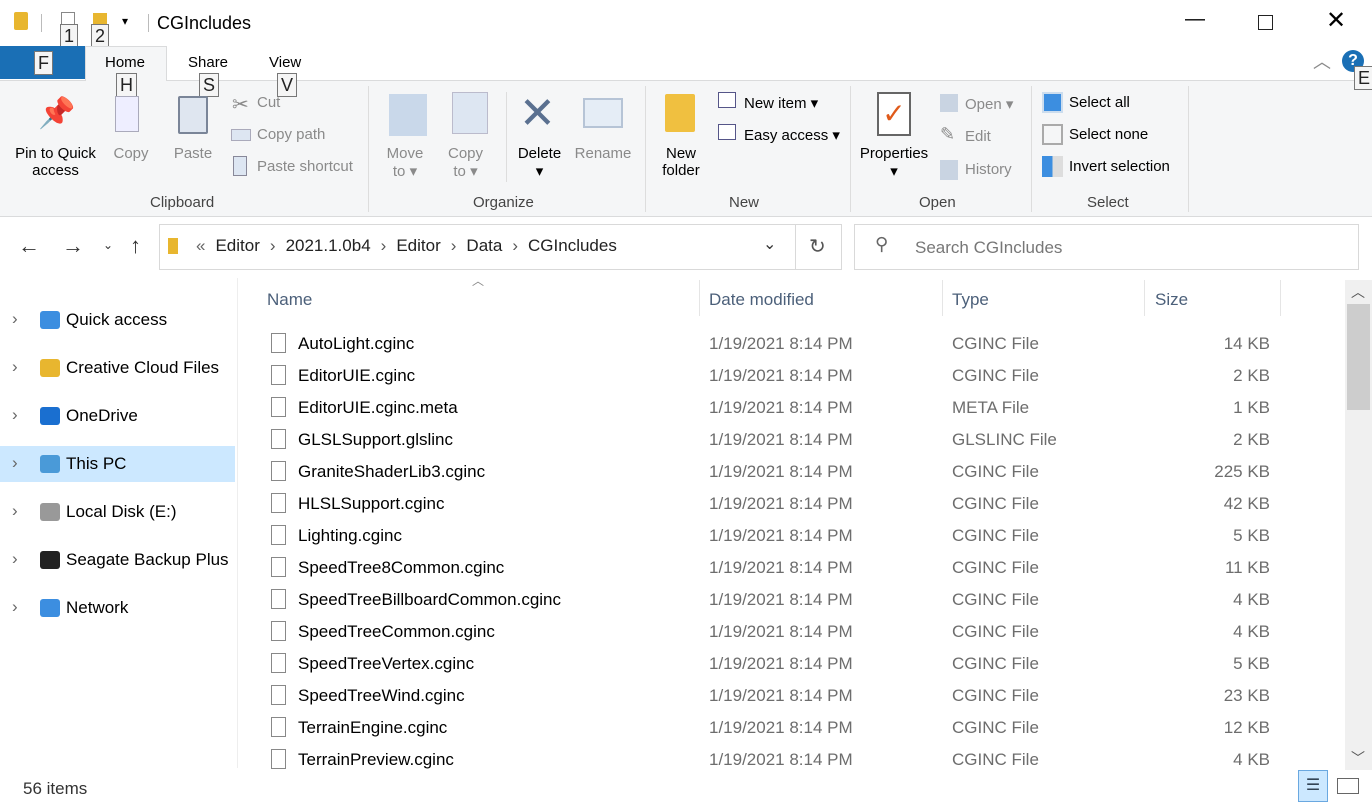  I want to click on minimize-button: —, so click(1195, 19).